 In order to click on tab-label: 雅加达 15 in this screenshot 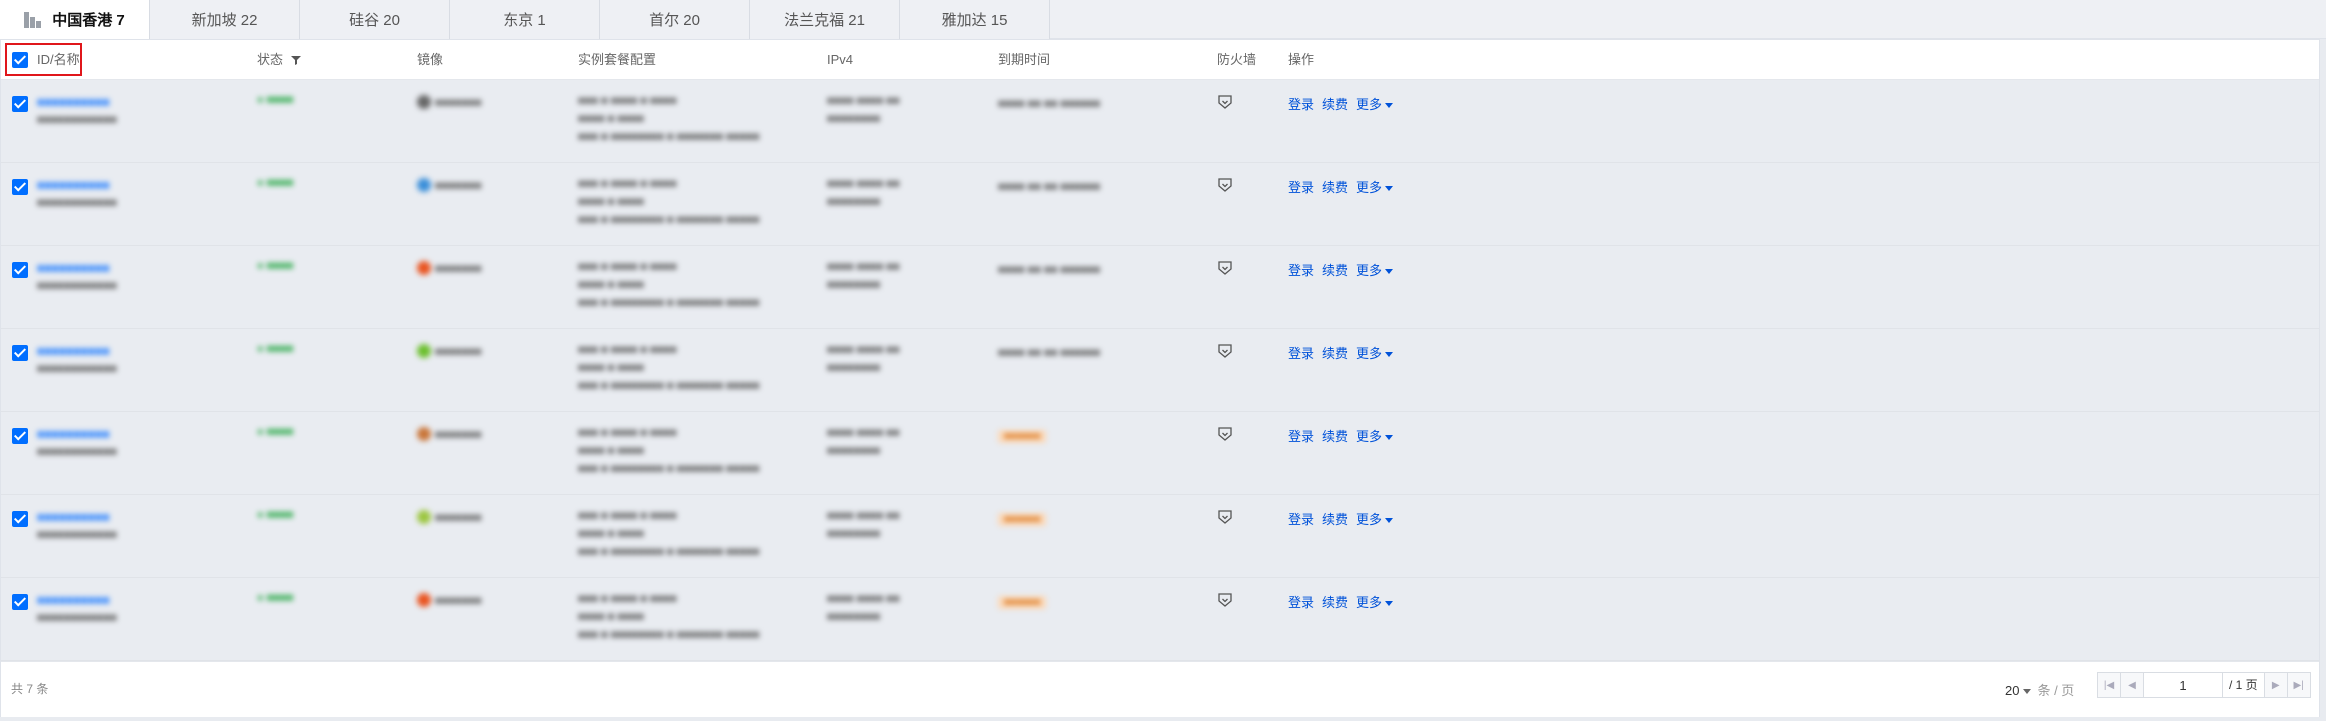, I will do `click(974, 20)`.